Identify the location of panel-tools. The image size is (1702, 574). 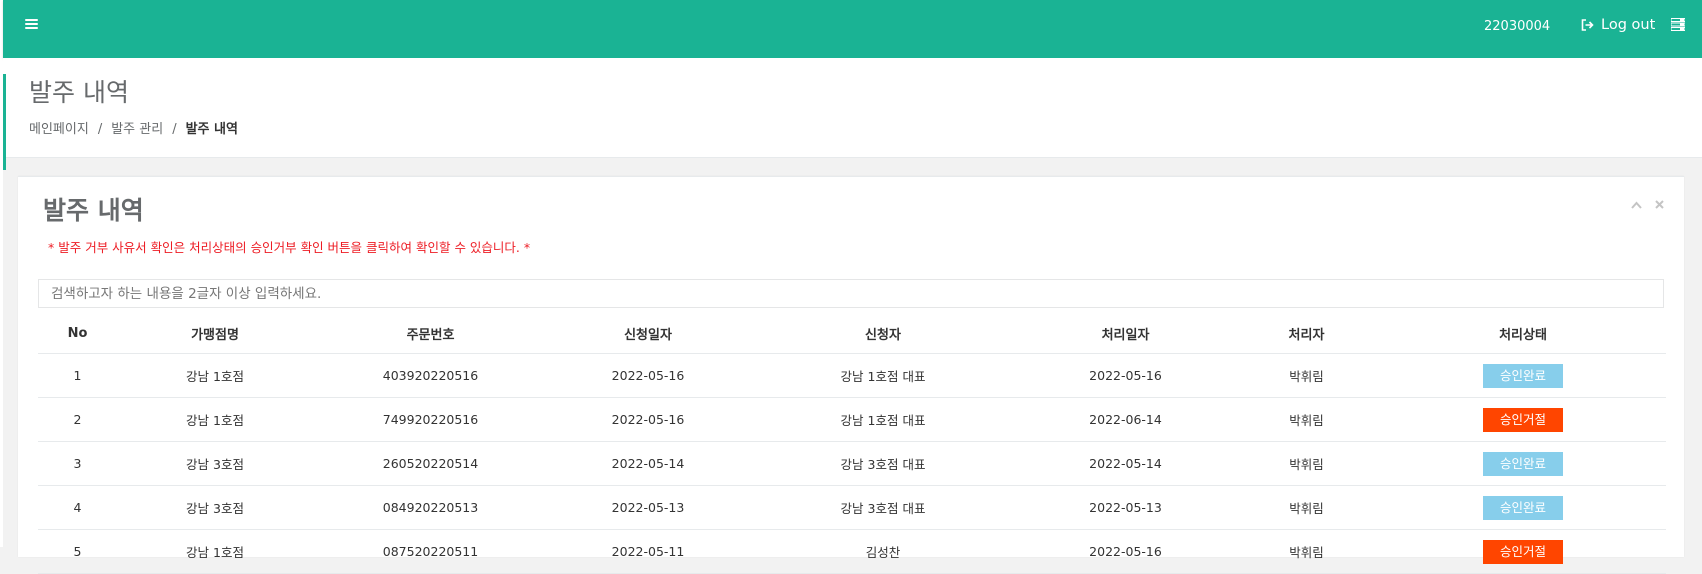
(1643, 204).